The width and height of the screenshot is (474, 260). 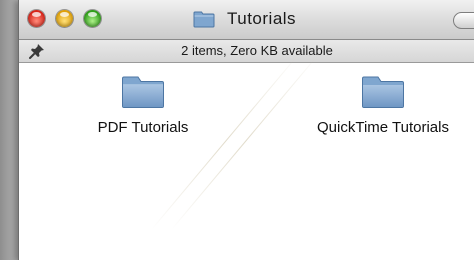 I want to click on window-title-group: Tutorials, so click(x=244, y=19).